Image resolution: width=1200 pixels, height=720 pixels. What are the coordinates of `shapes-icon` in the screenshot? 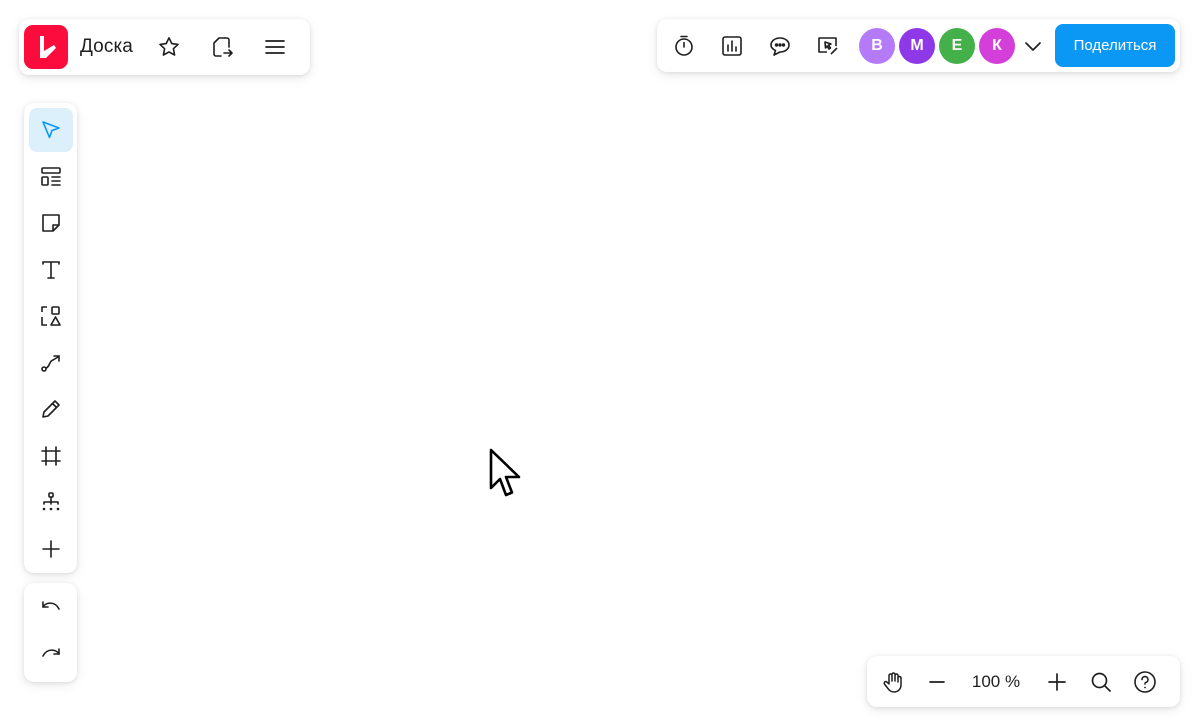 It's located at (51, 316).